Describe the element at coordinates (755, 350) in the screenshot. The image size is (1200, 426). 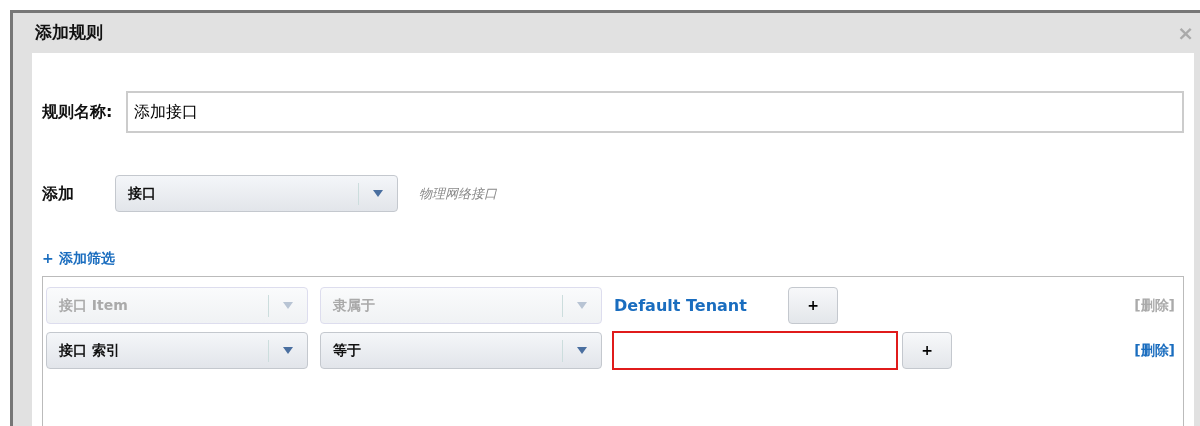
I see `value-field` at that location.